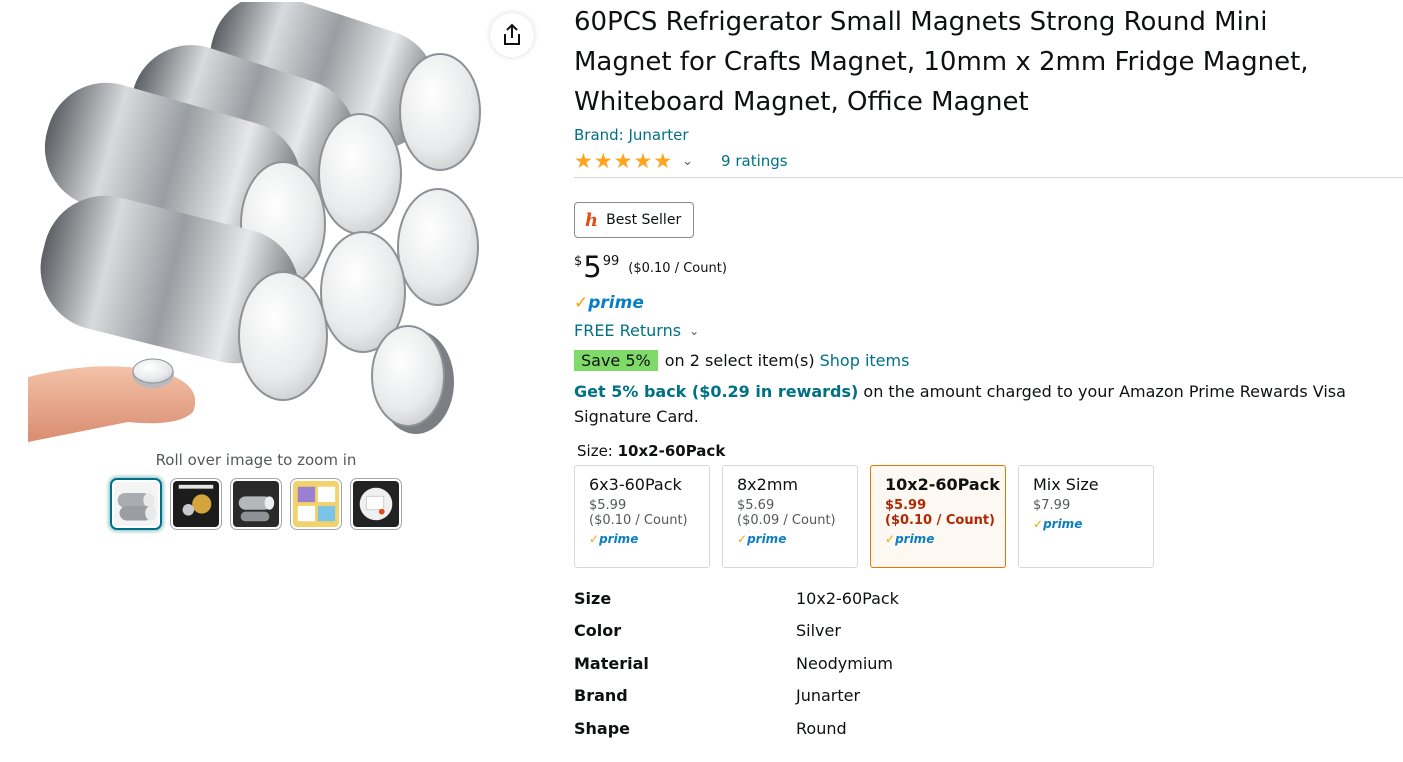 The image size is (1403, 762). Describe the element at coordinates (847, 598) in the screenshot. I see `spec-value: 10x2-60Pack` at that location.